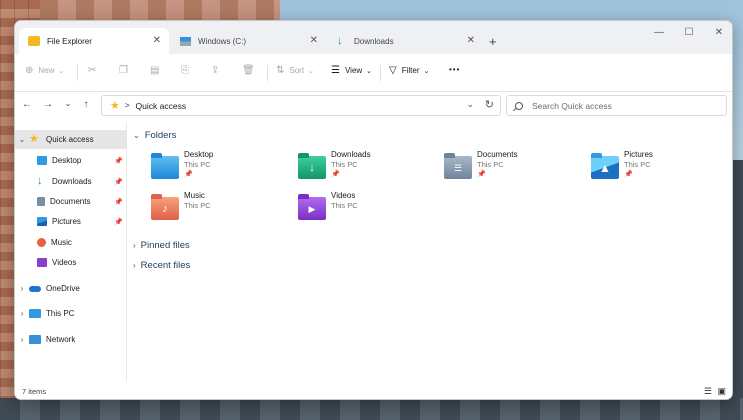  I want to click on folders-section-header: ⌄ Folders, so click(154, 135).